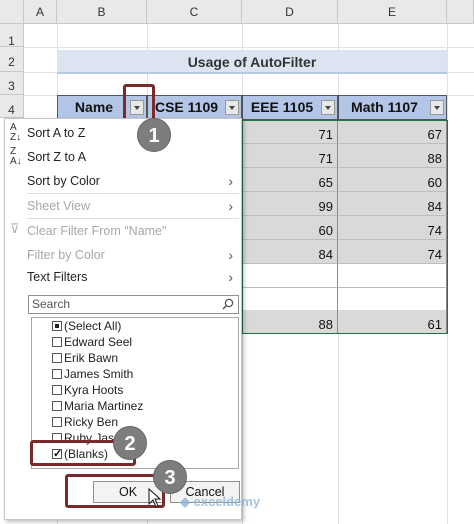 Image resolution: width=474 pixels, height=524 pixels. I want to click on item-label: James Smith, so click(99, 374).